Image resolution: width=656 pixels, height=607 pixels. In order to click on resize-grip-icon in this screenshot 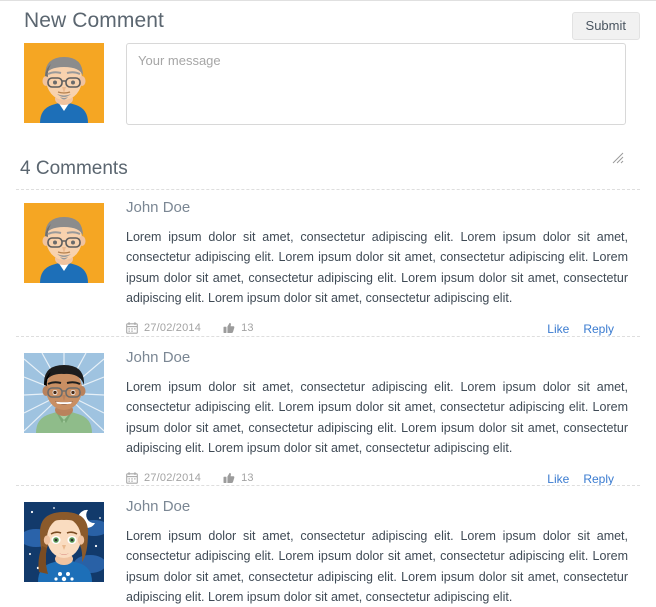, I will do `click(617, 157)`.